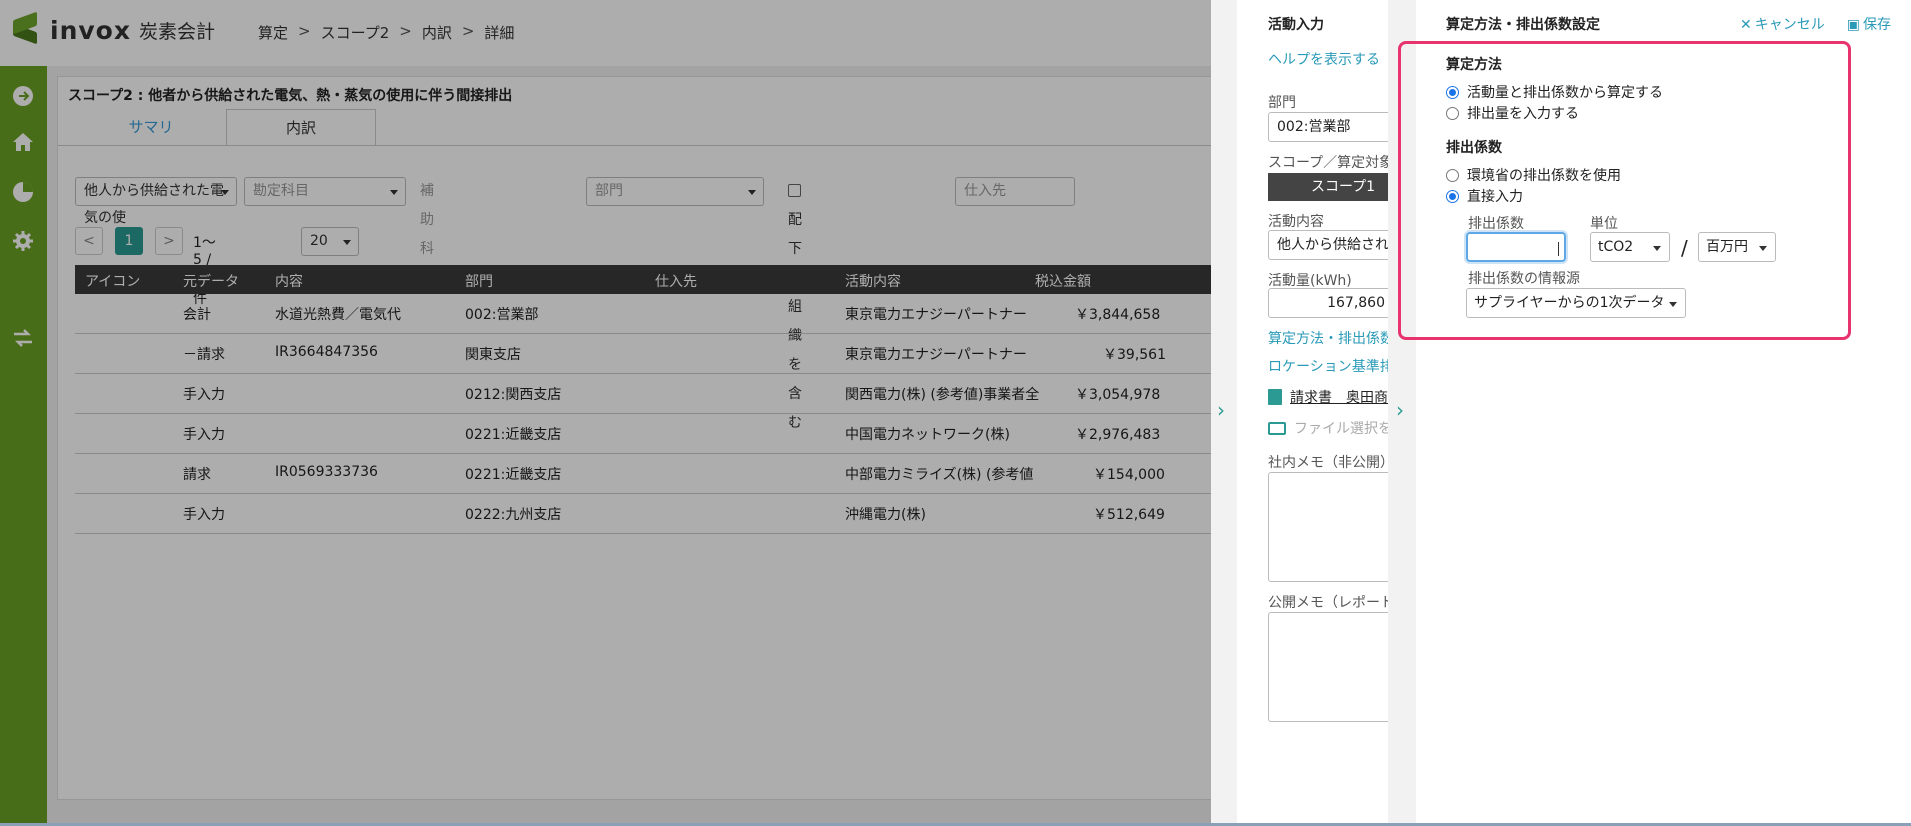 This screenshot has height=826, width=1911. I want to click on file-select-label: ファイル選択を, so click(1341, 429).